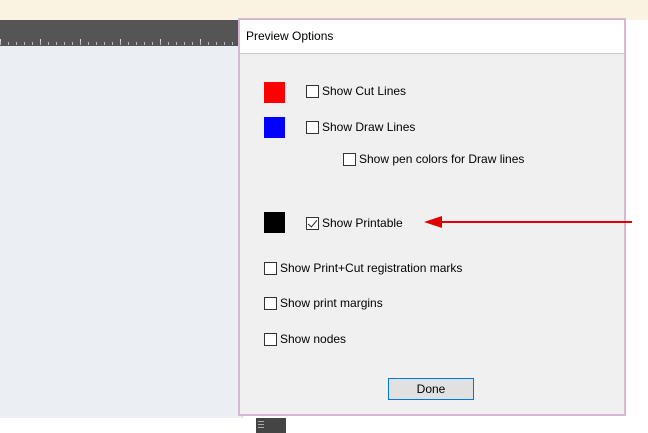 Image resolution: width=648 pixels, height=433 pixels. What do you see at coordinates (528, 222) in the screenshot?
I see `arrow-left-icon` at bounding box center [528, 222].